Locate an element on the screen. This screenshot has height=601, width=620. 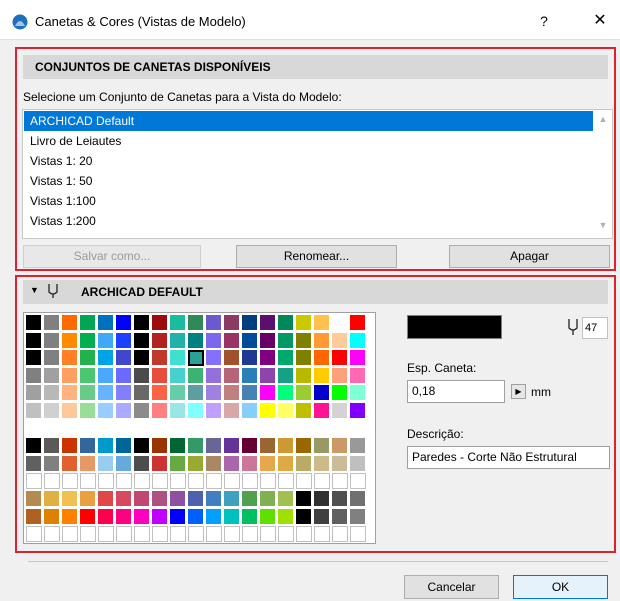
scroll-up-icon: ▲ is located at coordinates (603, 121).